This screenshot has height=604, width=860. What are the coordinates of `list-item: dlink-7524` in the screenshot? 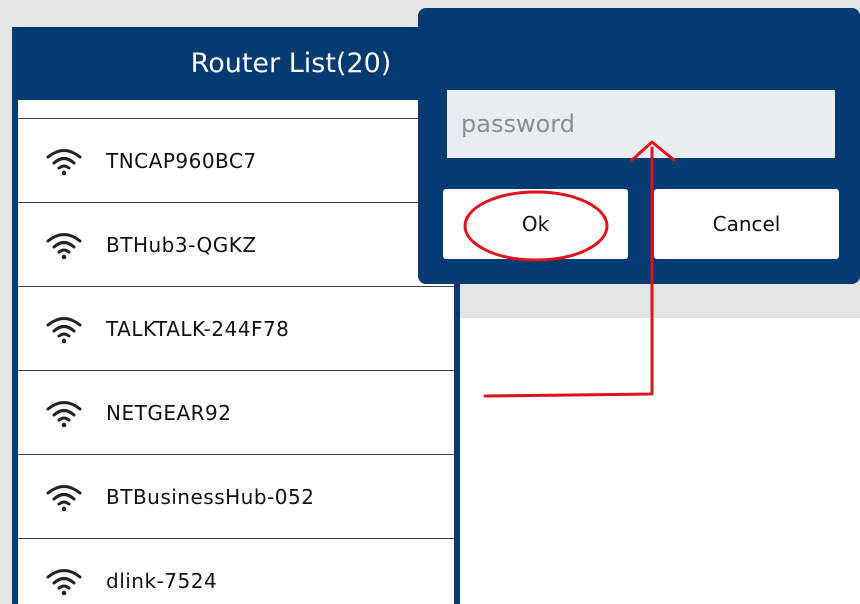 It's located at (236, 571).